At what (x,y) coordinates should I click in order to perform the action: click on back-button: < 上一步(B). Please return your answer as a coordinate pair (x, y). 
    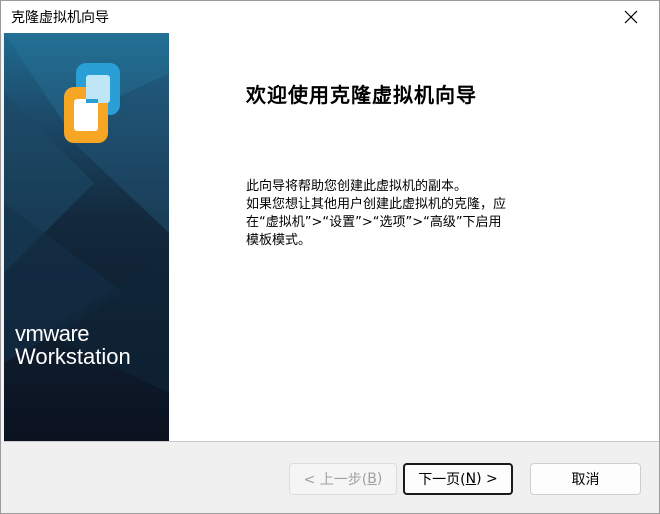
    Looking at the image, I should click on (343, 479).